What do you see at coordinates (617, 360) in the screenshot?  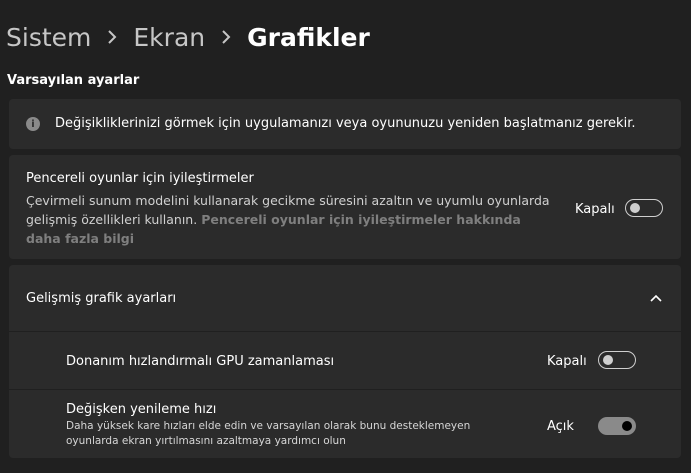 I see `gpu-scheduling-toggle` at bounding box center [617, 360].